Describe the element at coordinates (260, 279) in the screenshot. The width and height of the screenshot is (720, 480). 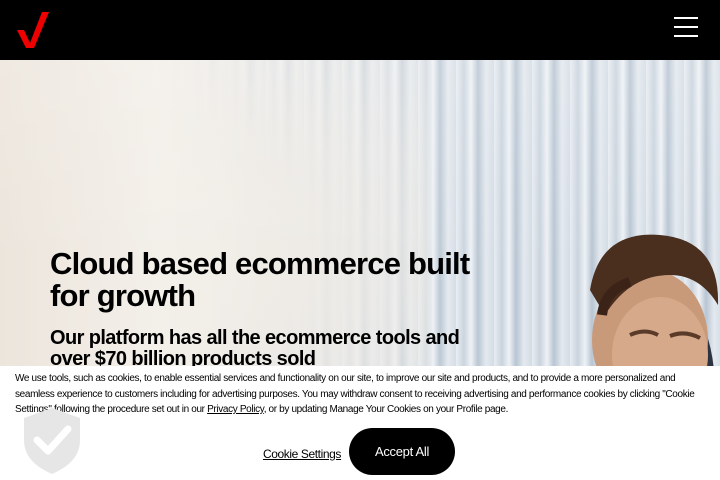
I see `hero-headline: Cloud based ecommerce built for growth` at that location.